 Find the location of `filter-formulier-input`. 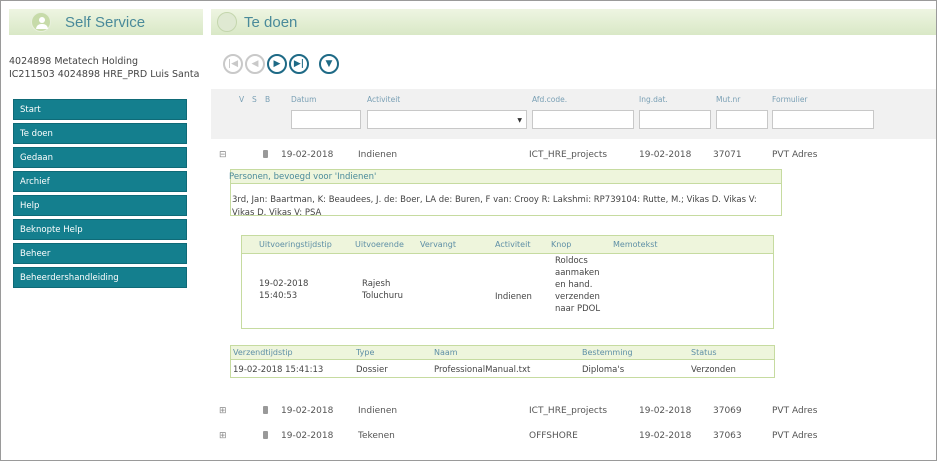

filter-formulier-input is located at coordinates (823, 119).